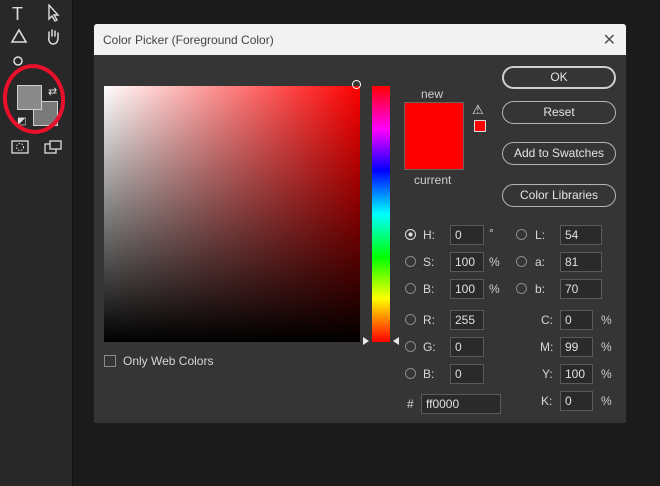 The height and width of the screenshot is (486, 660). I want to click on blue-radio, so click(410, 373).